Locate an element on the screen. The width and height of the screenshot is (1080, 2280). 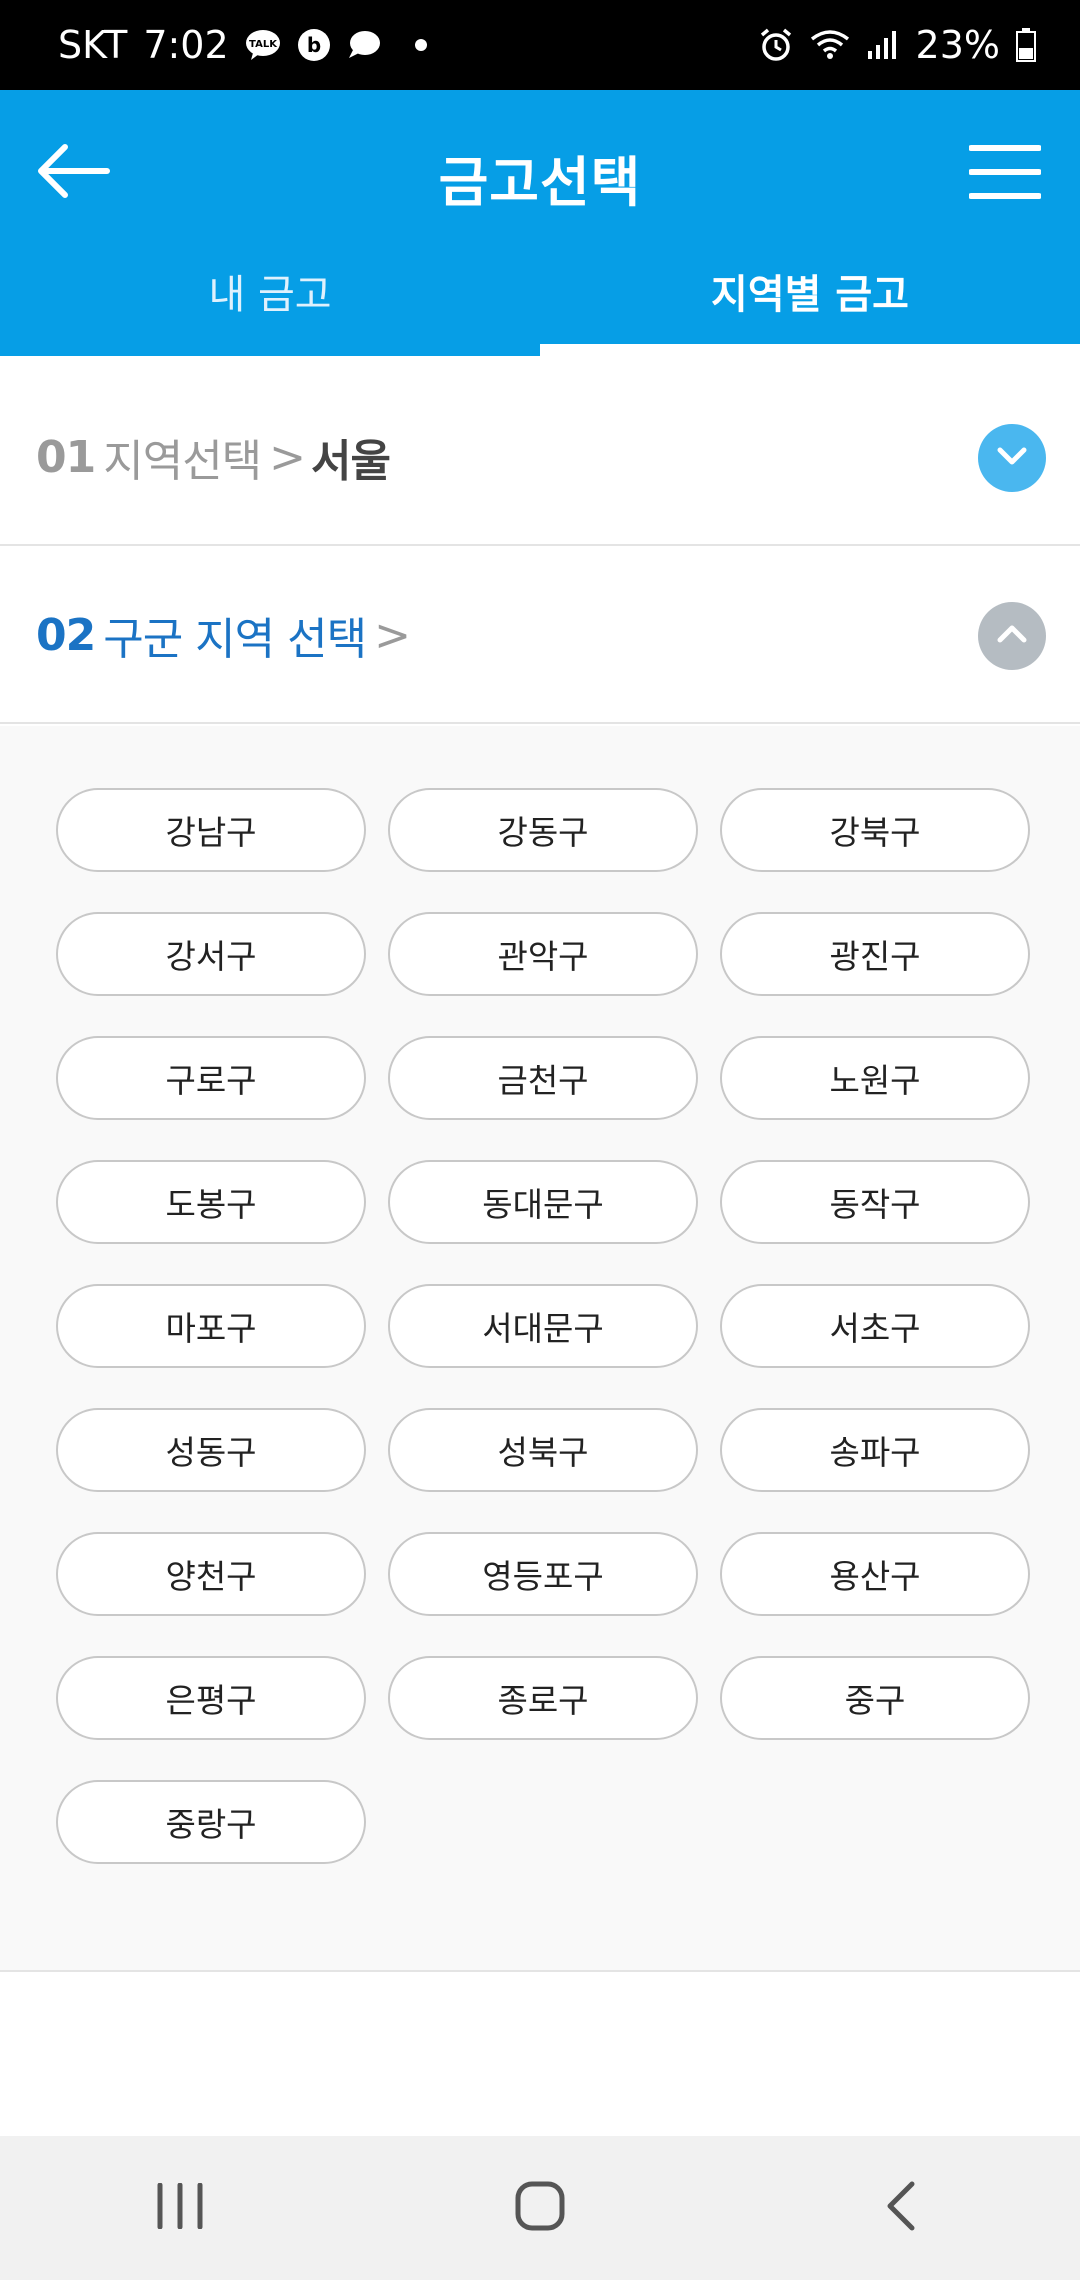
tab-label: 내 금고 is located at coordinates (270, 295).